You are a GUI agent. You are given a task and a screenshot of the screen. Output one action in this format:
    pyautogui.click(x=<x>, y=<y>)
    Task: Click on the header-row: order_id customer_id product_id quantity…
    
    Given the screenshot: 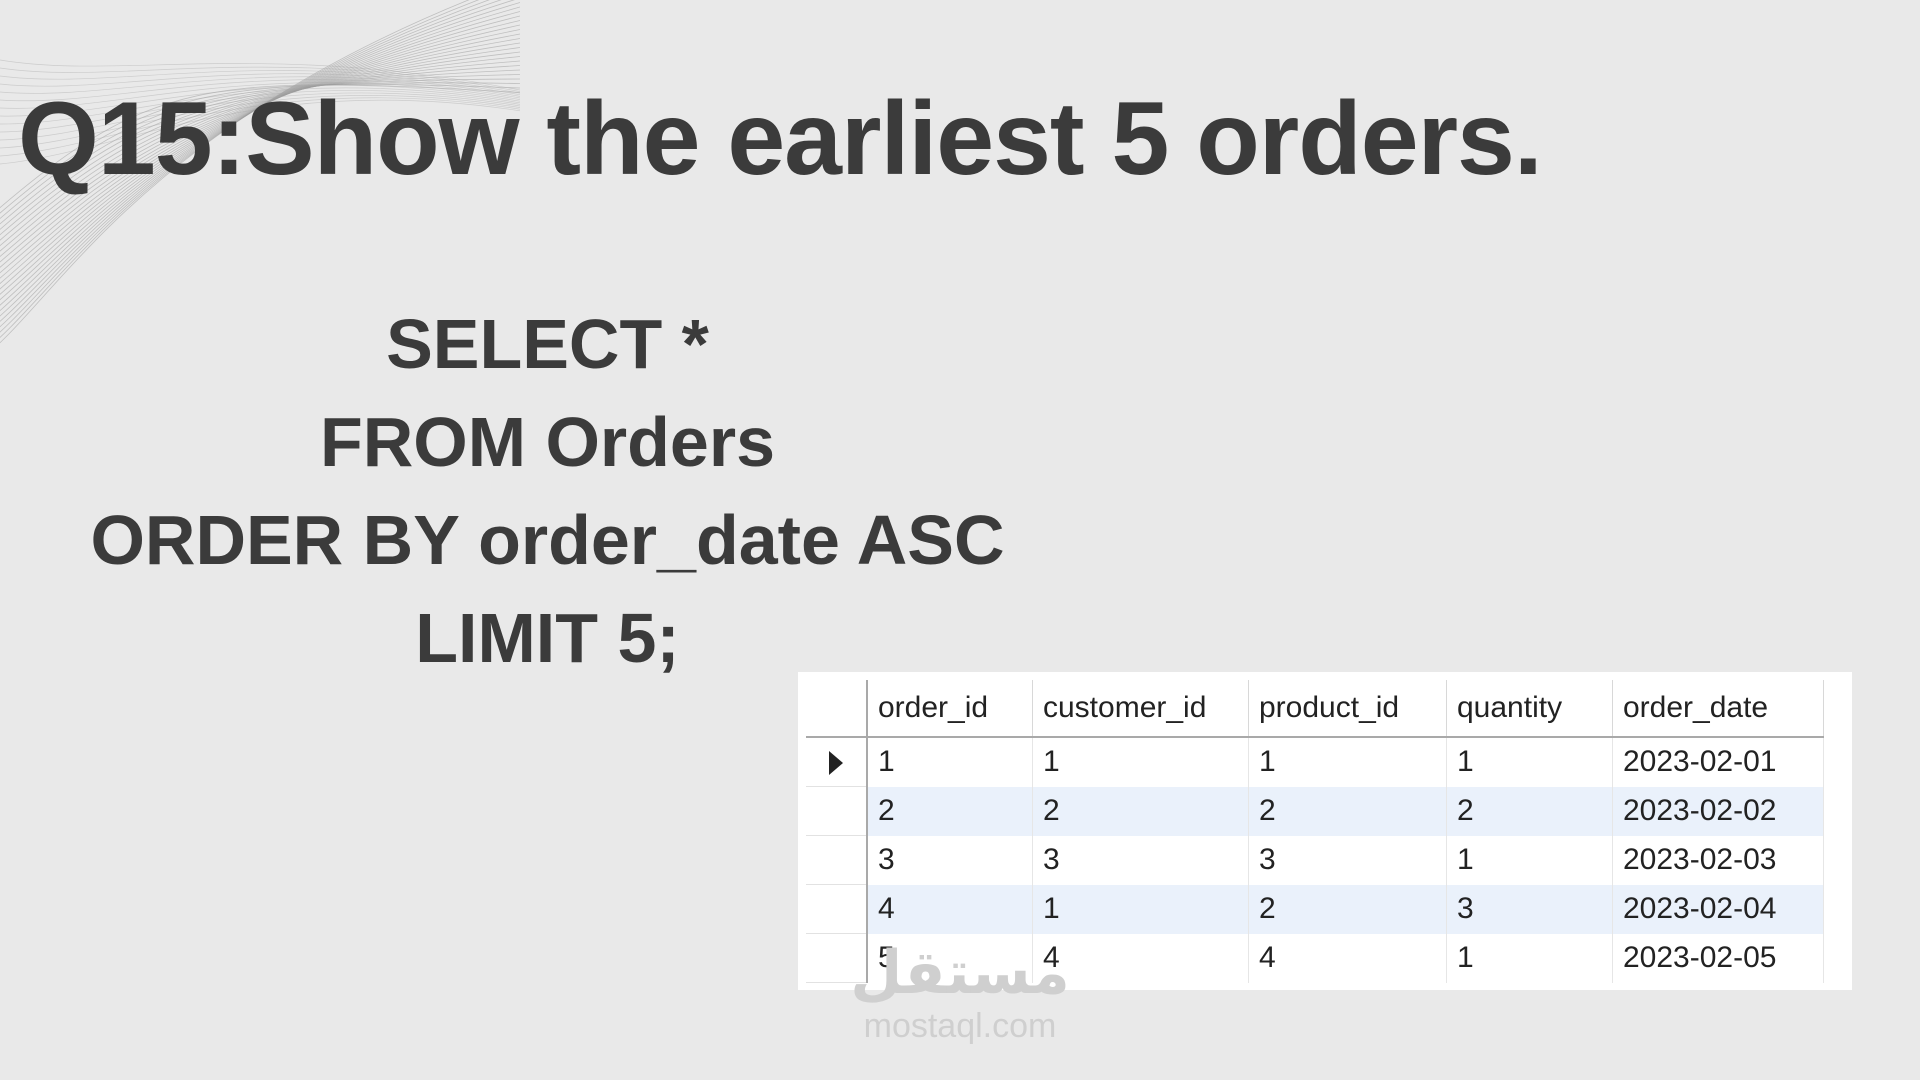 What is the action you would take?
    pyautogui.click(x=1315, y=709)
    